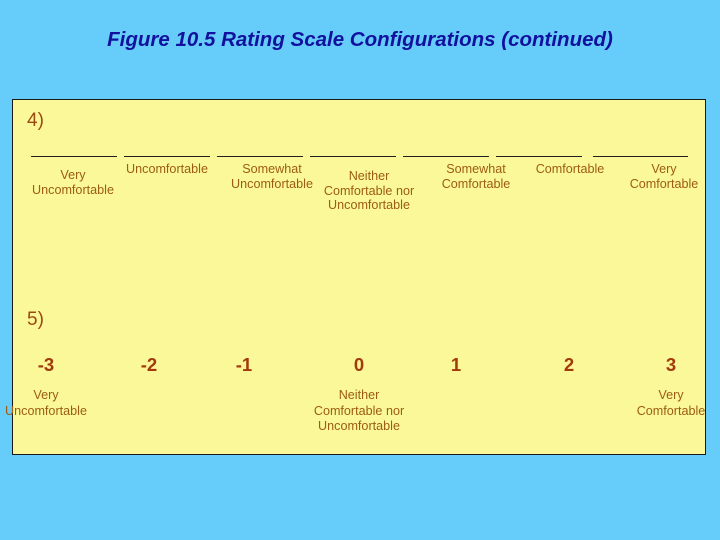 The height and width of the screenshot is (540, 720). What do you see at coordinates (46, 403) in the screenshot?
I see `scale-anchor-left: Very Uncomfortable` at bounding box center [46, 403].